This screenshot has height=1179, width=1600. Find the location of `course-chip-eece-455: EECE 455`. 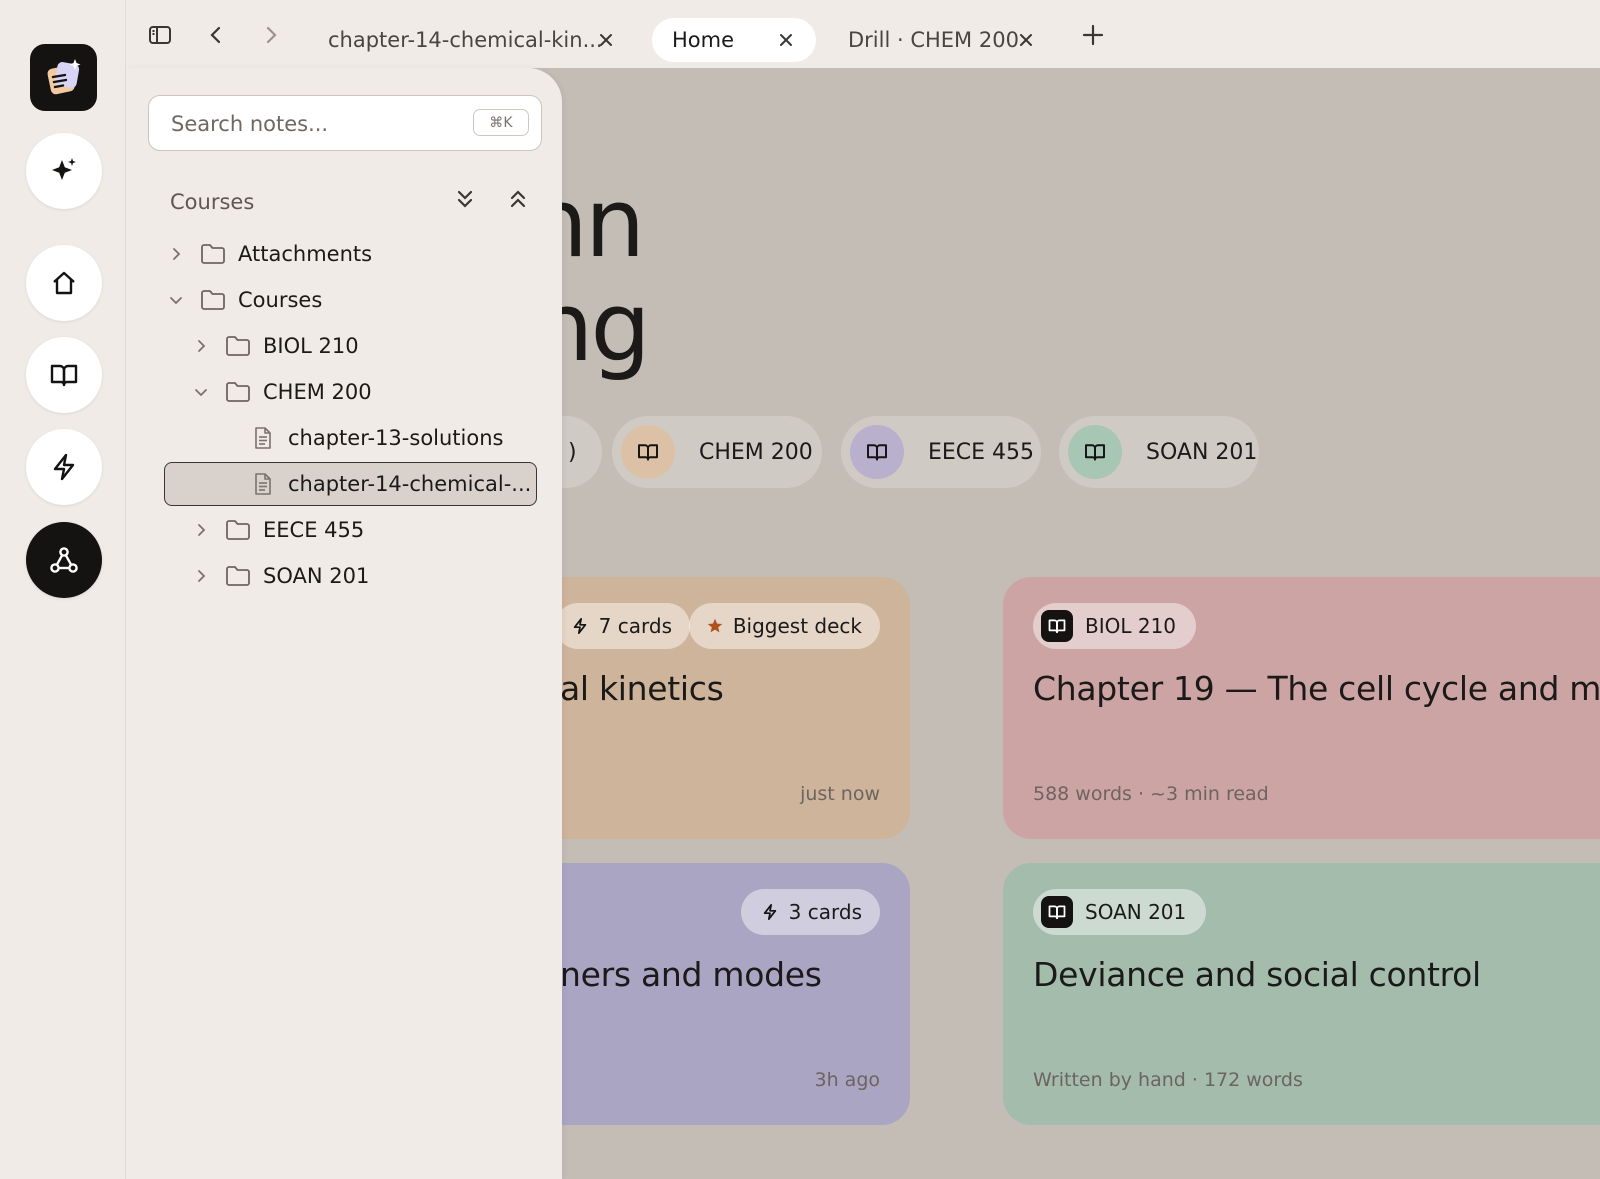

course-chip-eece-455: EECE 455 is located at coordinates (941, 452).